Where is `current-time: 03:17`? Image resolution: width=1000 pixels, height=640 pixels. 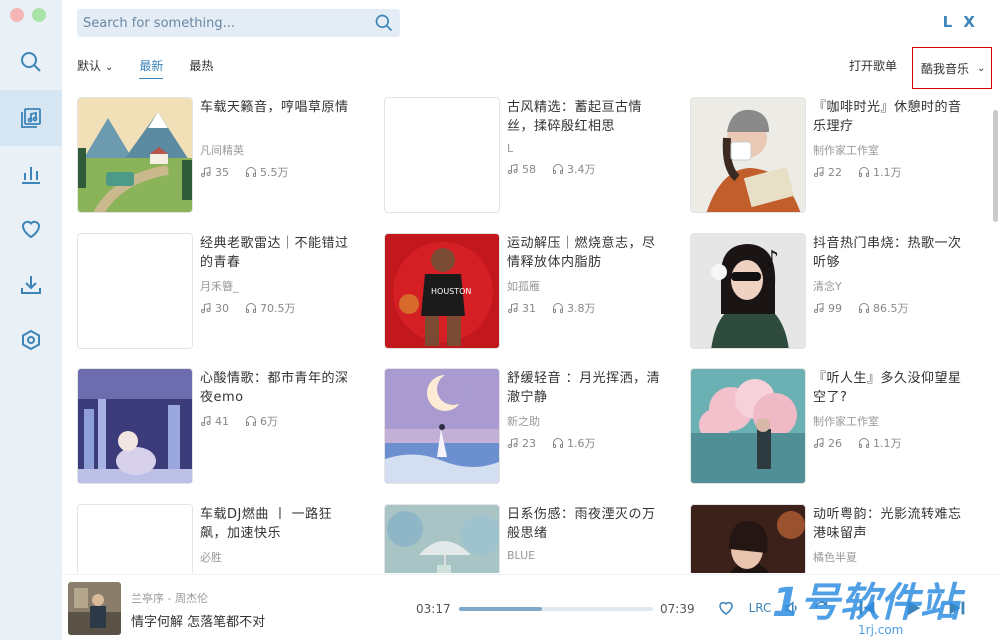
current-time: 03:17 is located at coordinates (433, 609).